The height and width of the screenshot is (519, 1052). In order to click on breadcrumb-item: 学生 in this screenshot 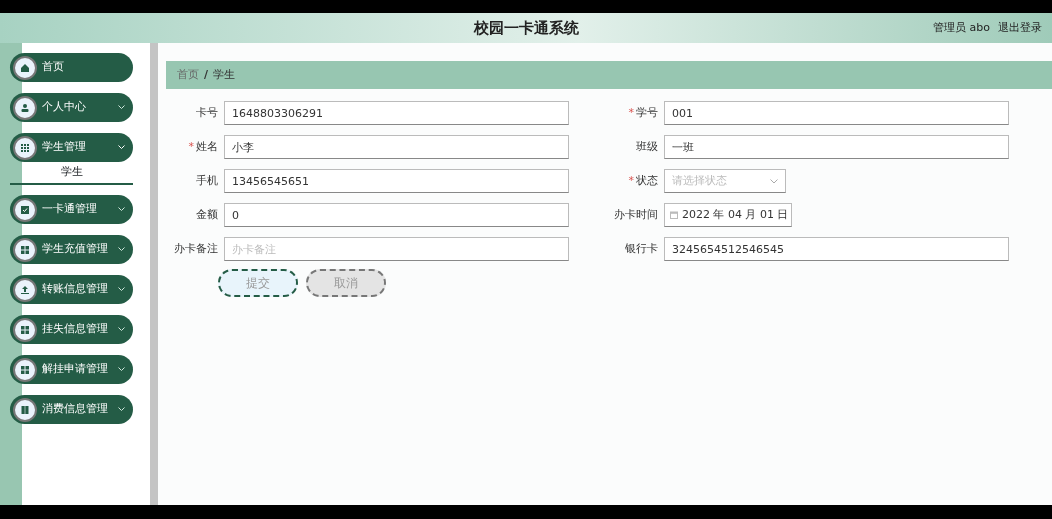, I will do `click(224, 74)`.